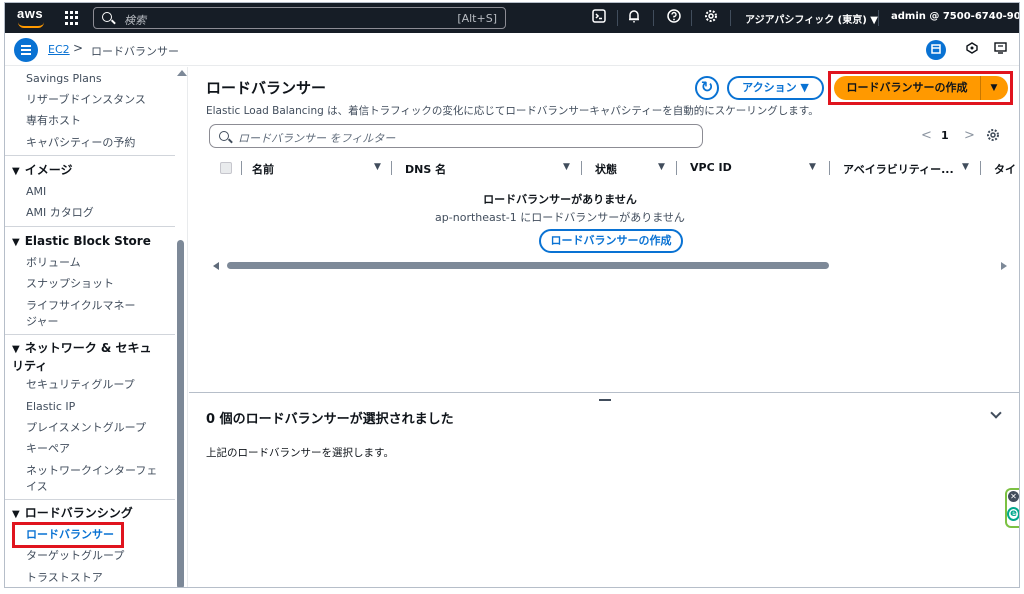 Image resolution: width=1024 pixels, height=594 pixels. What do you see at coordinates (611, 241) in the screenshot?
I see `empty-create-load-balancer-button: ロードバランサーの作成` at bounding box center [611, 241].